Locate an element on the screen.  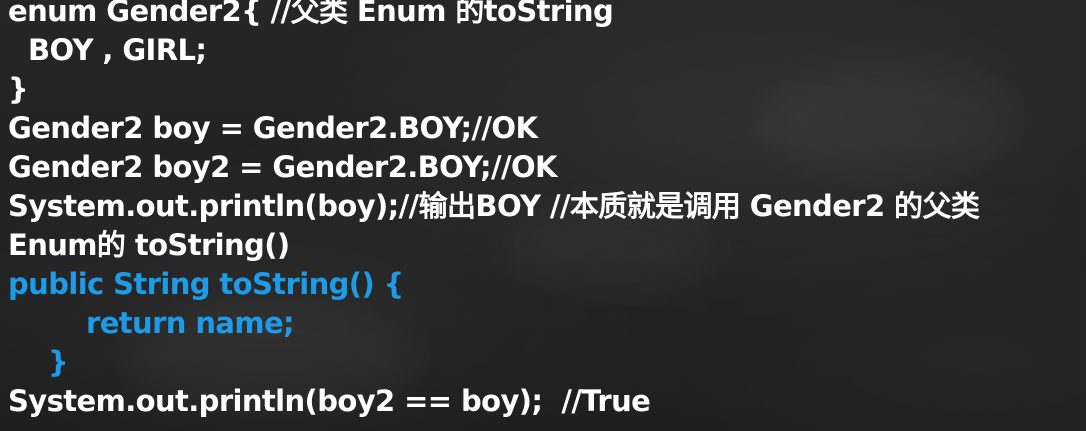
code-line-method-close: } is located at coordinates (58, 362).